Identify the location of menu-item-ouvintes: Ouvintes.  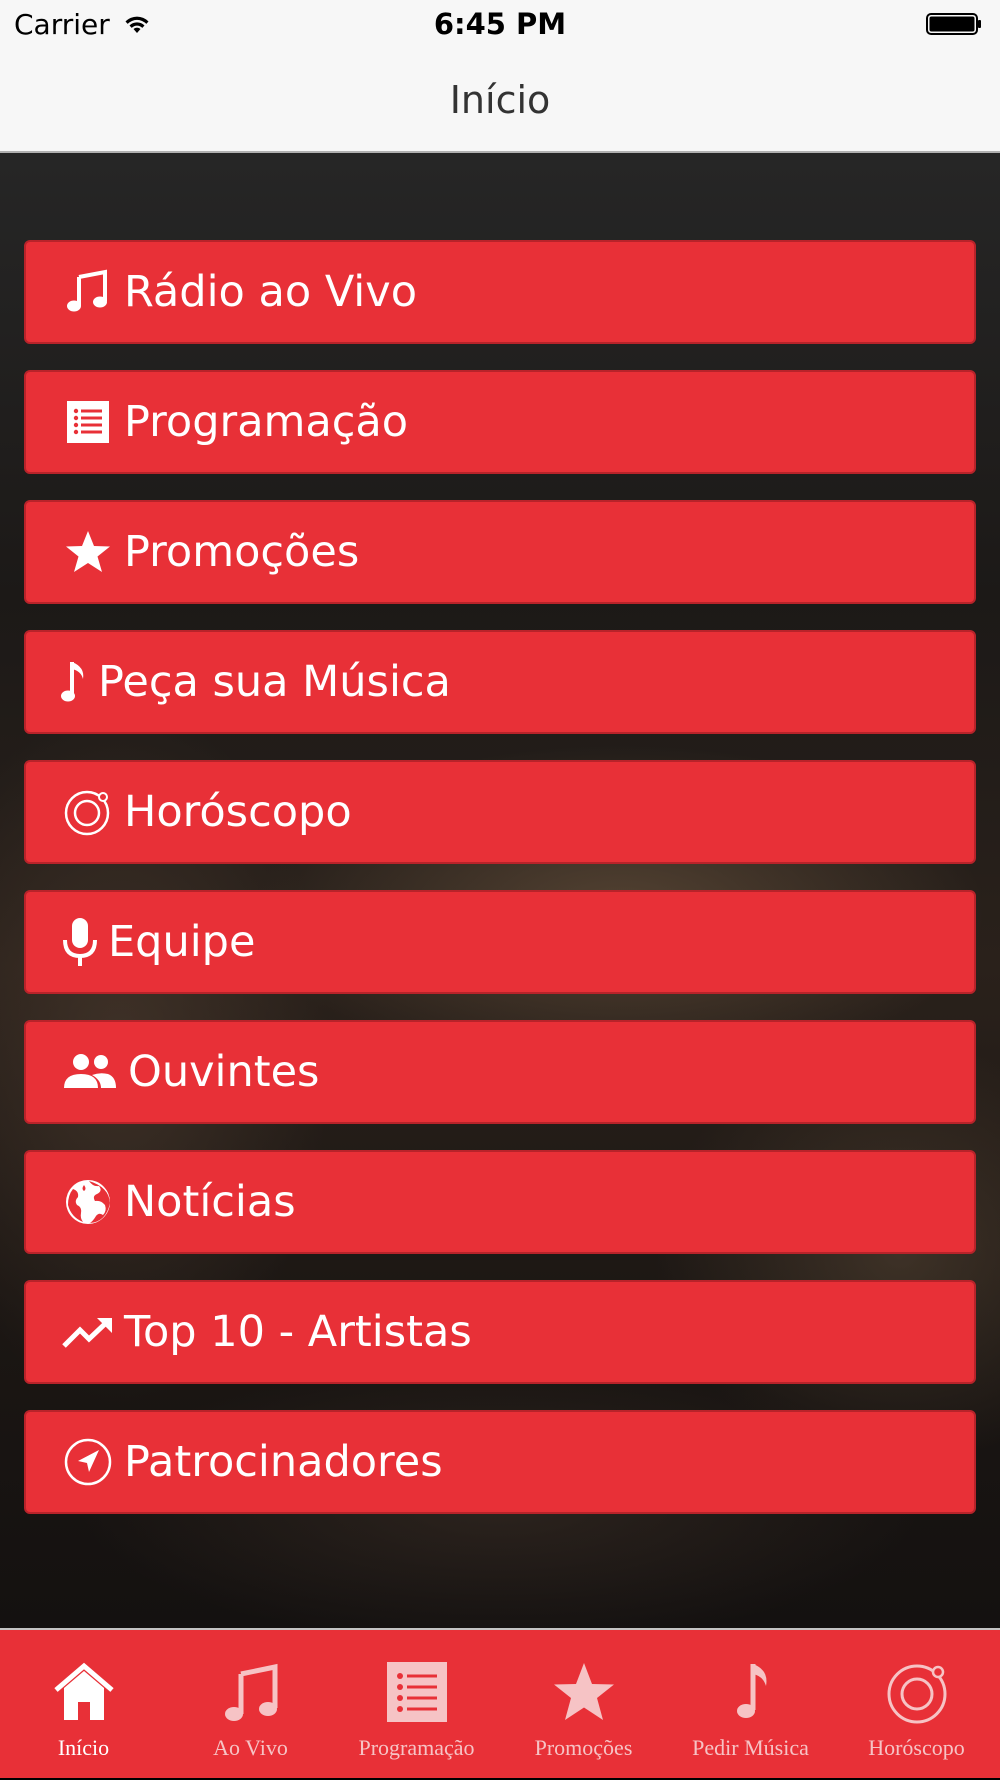
(500, 1072).